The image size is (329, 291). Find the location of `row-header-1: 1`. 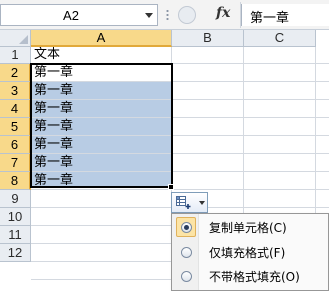

row-header-1: 1 is located at coordinates (15, 55).